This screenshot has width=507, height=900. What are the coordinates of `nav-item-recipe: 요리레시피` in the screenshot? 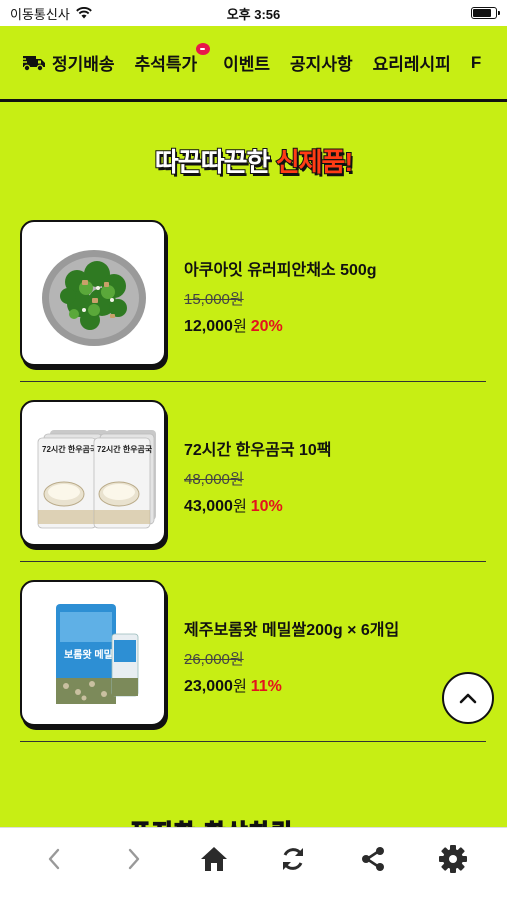 It's located at (412, 62).